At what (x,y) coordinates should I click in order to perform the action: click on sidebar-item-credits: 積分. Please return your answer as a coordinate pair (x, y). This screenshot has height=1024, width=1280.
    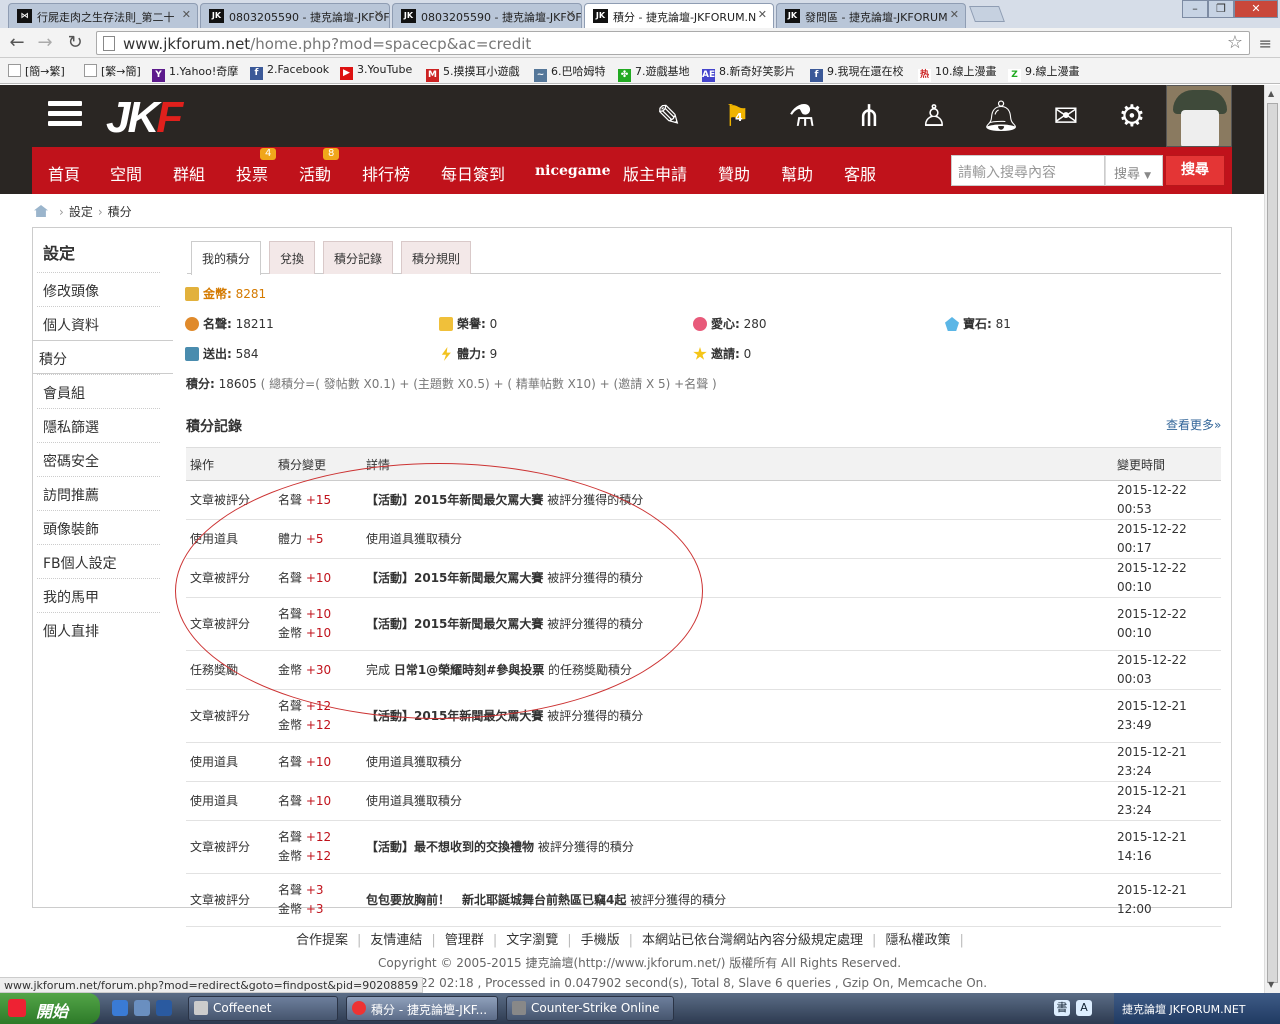
    Looking at the image, I should click on (103, 357).